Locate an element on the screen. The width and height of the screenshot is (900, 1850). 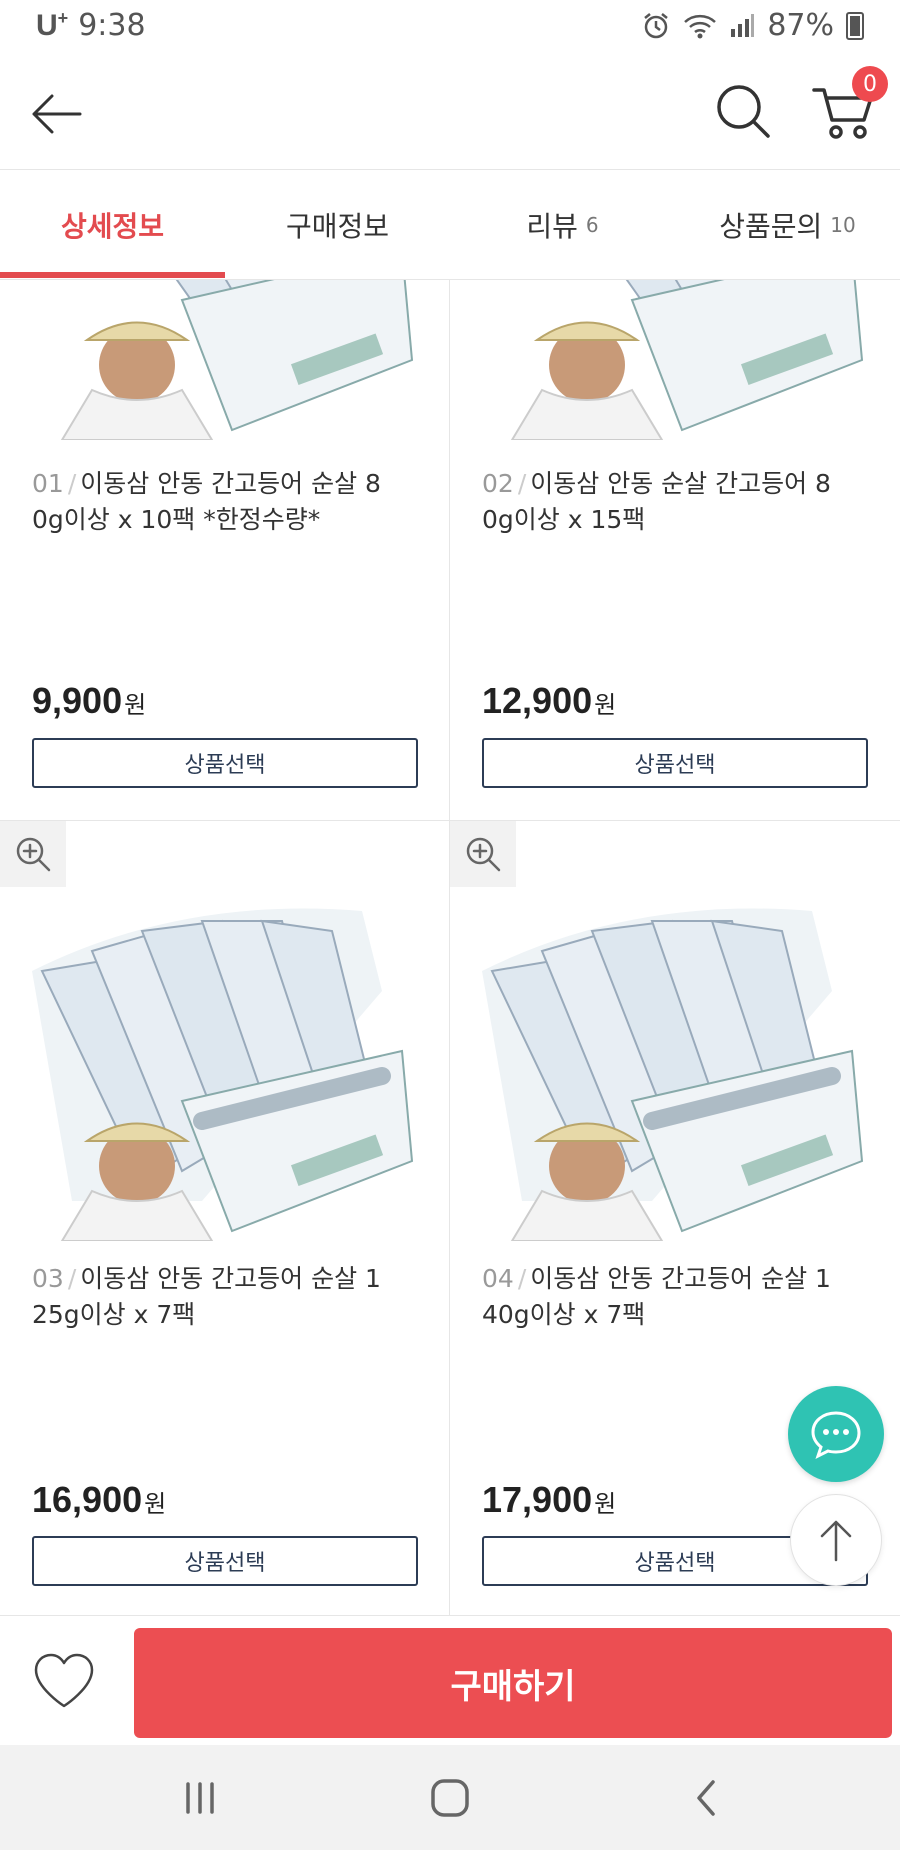
tab-label: 리뷰 is located at coordinates (552, 226).